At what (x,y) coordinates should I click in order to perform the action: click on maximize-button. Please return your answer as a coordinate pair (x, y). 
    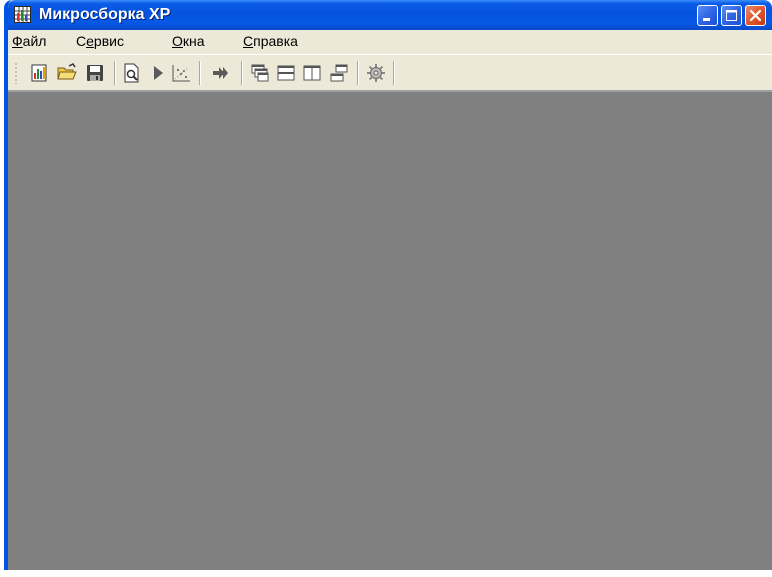
    Looking at the image, I should click on (731, 15).